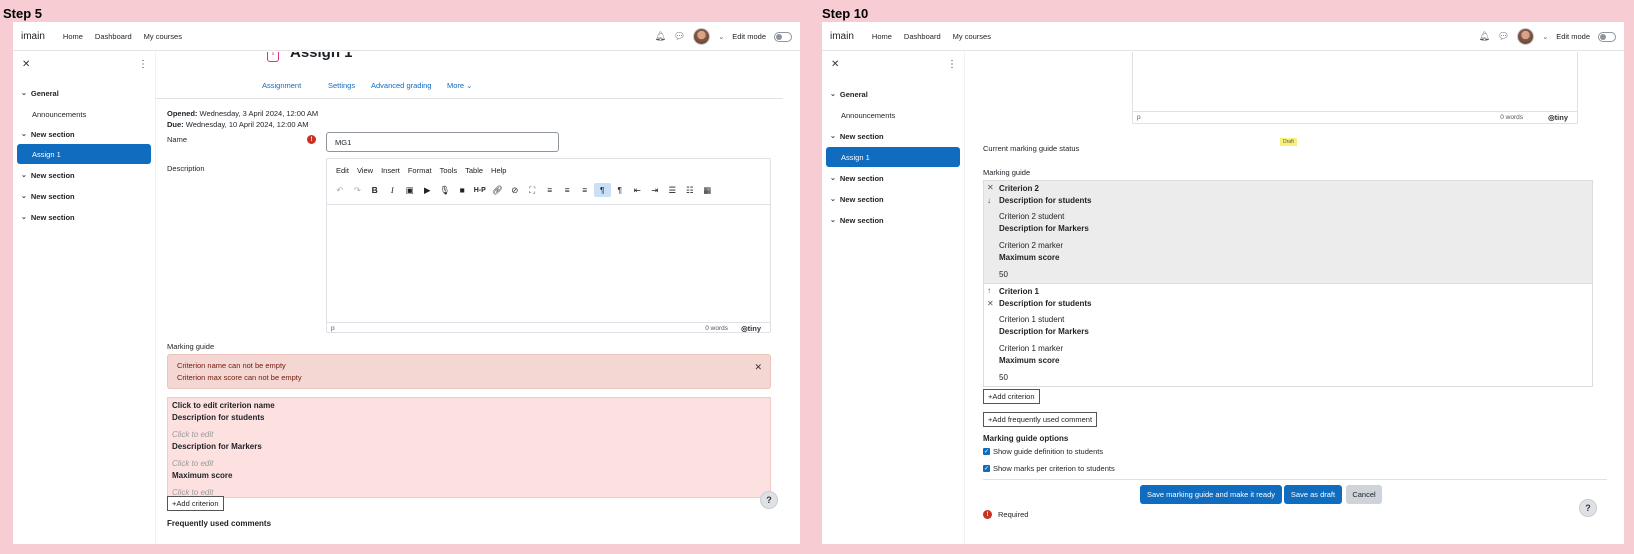  I want to click on media-icon: ▶, so click(428, 190).